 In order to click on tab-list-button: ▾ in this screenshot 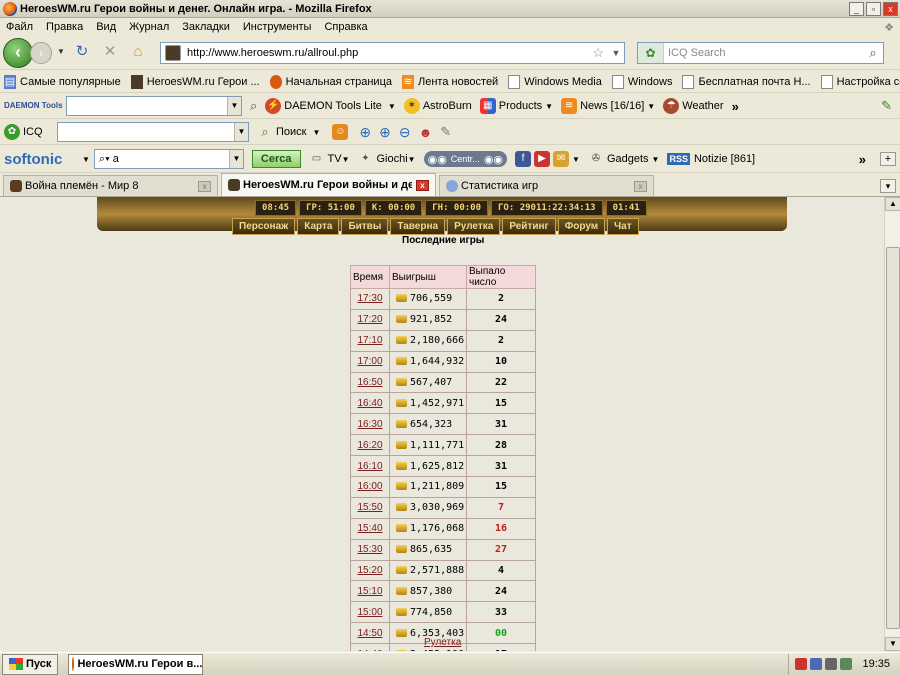, I will do `click(888, 186)`.